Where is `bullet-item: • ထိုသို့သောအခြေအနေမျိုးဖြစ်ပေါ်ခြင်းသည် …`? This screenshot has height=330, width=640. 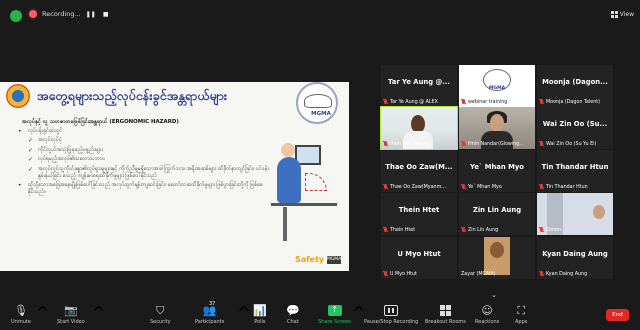 bullet-item: • ထိုသို့သောအခြေအနေမျိုးဖြစ်ပေါ်ခြင်းသည် … is located at coordinates (140, 189).